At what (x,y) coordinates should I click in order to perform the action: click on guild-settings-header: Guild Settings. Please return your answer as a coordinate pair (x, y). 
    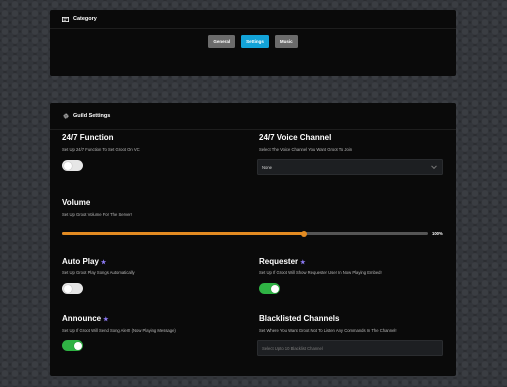
    Looking at the image, I should click on (253, 116).